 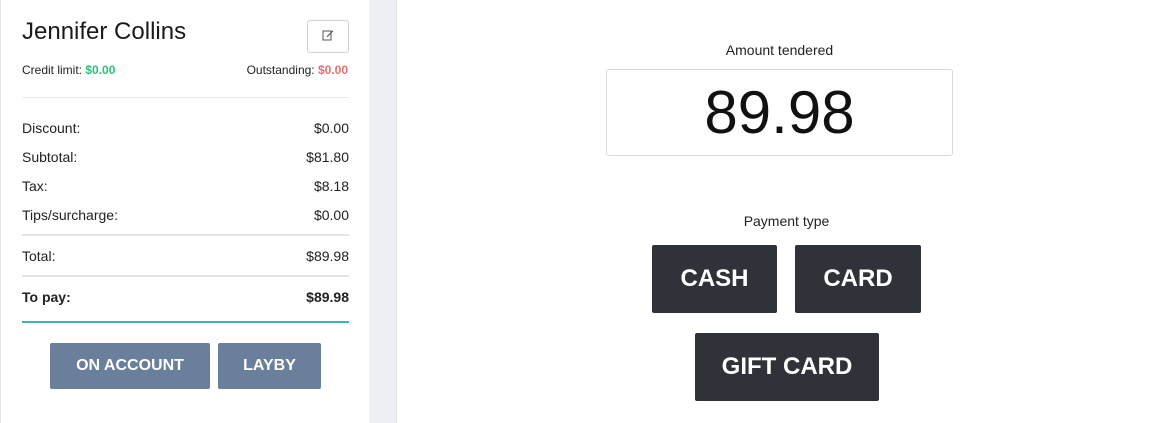 What do you see at coordinates (779, 112) in the screenshot?
I see `amount-tendered-input: 89.98` at bounding box center [779, 112].